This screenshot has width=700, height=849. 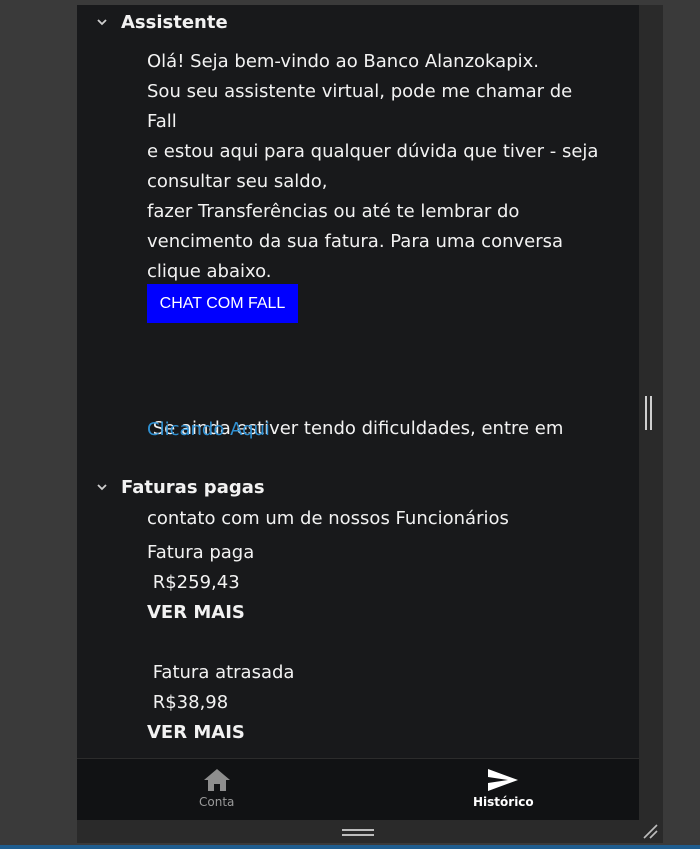 I want to click on contact-link: Clicando Aqui, so click(x=208, y=429).